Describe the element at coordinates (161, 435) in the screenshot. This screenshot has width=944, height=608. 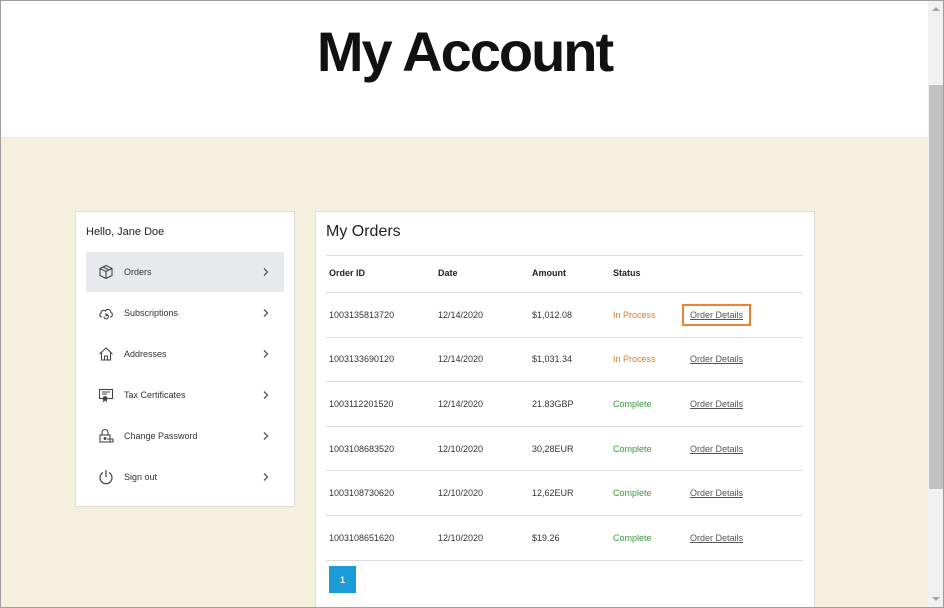
I see `sidebar-item-label: Change Password` at that location.